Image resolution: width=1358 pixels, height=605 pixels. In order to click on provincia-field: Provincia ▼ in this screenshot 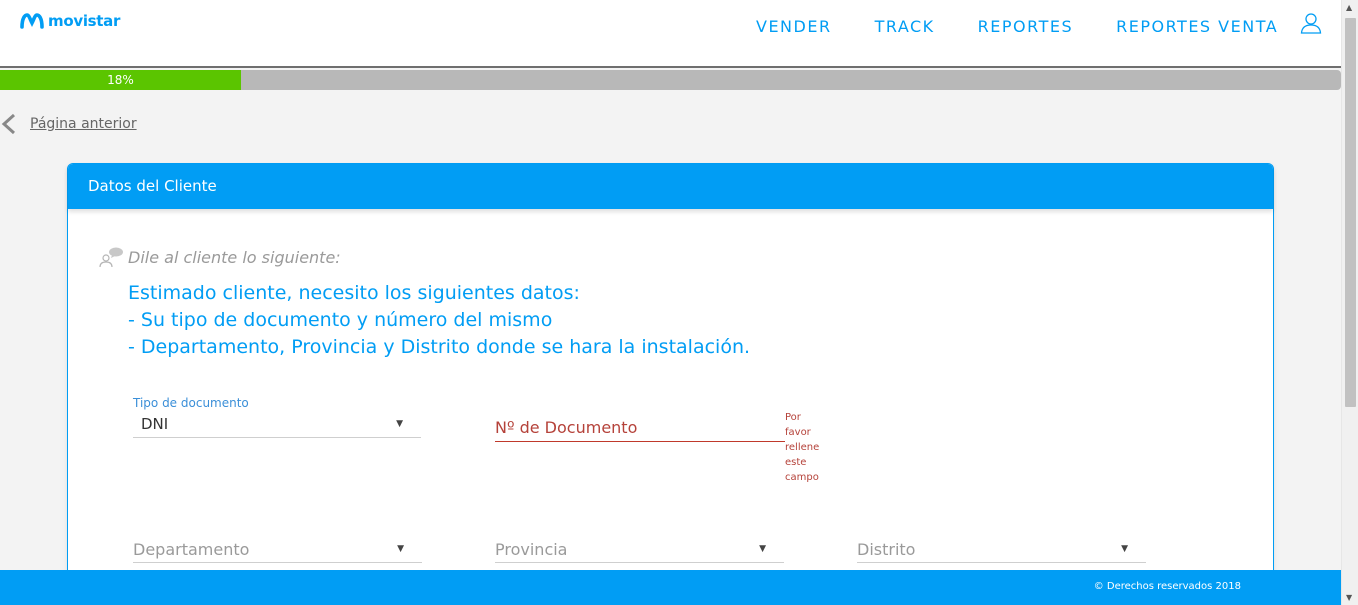, I will do `click(639, 549)`.